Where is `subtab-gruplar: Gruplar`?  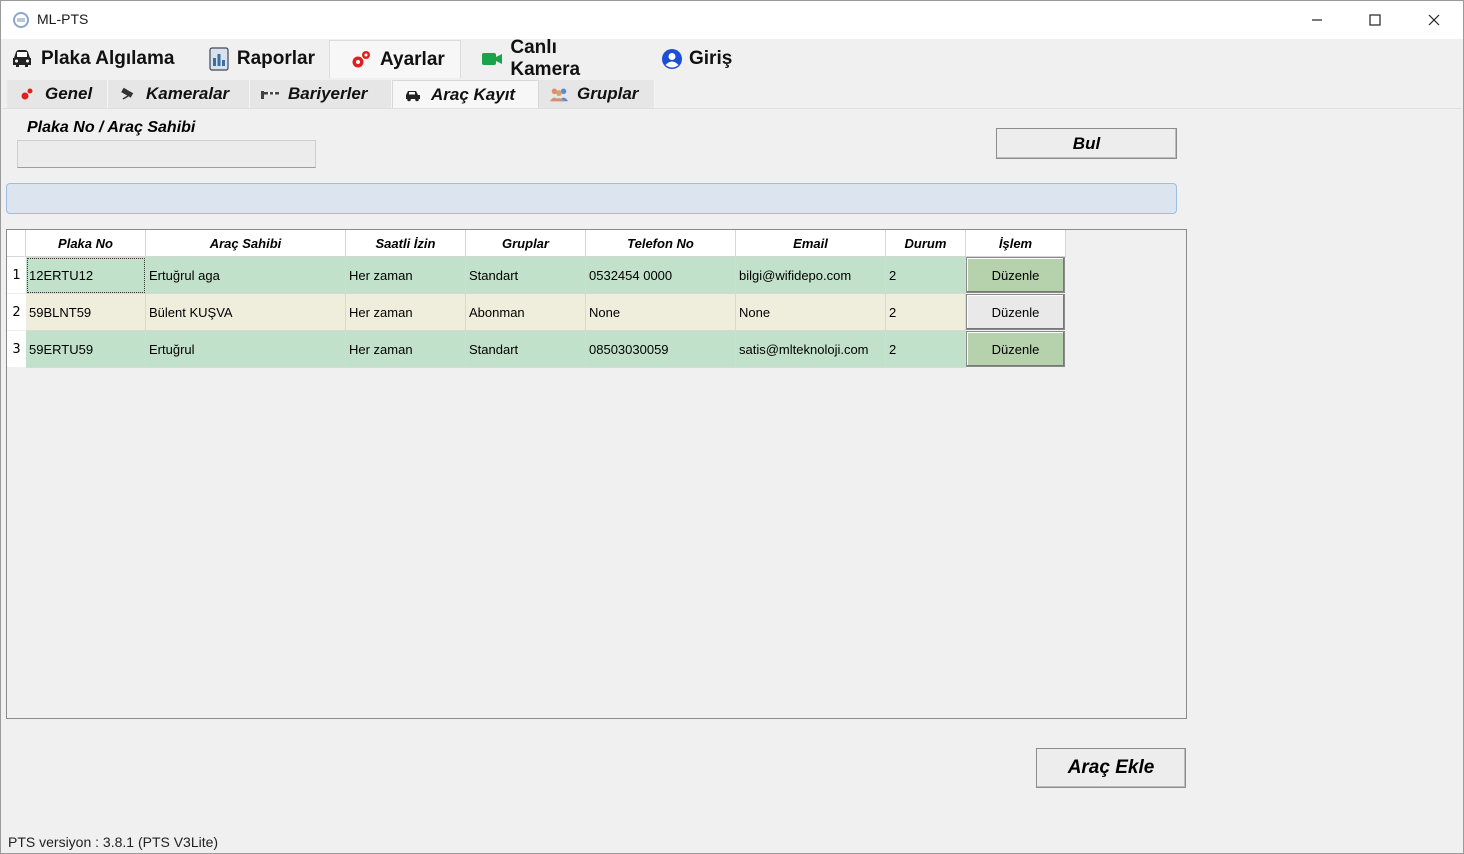
subtab-gruplar: Gruplar is located at coordinates (597, 94).